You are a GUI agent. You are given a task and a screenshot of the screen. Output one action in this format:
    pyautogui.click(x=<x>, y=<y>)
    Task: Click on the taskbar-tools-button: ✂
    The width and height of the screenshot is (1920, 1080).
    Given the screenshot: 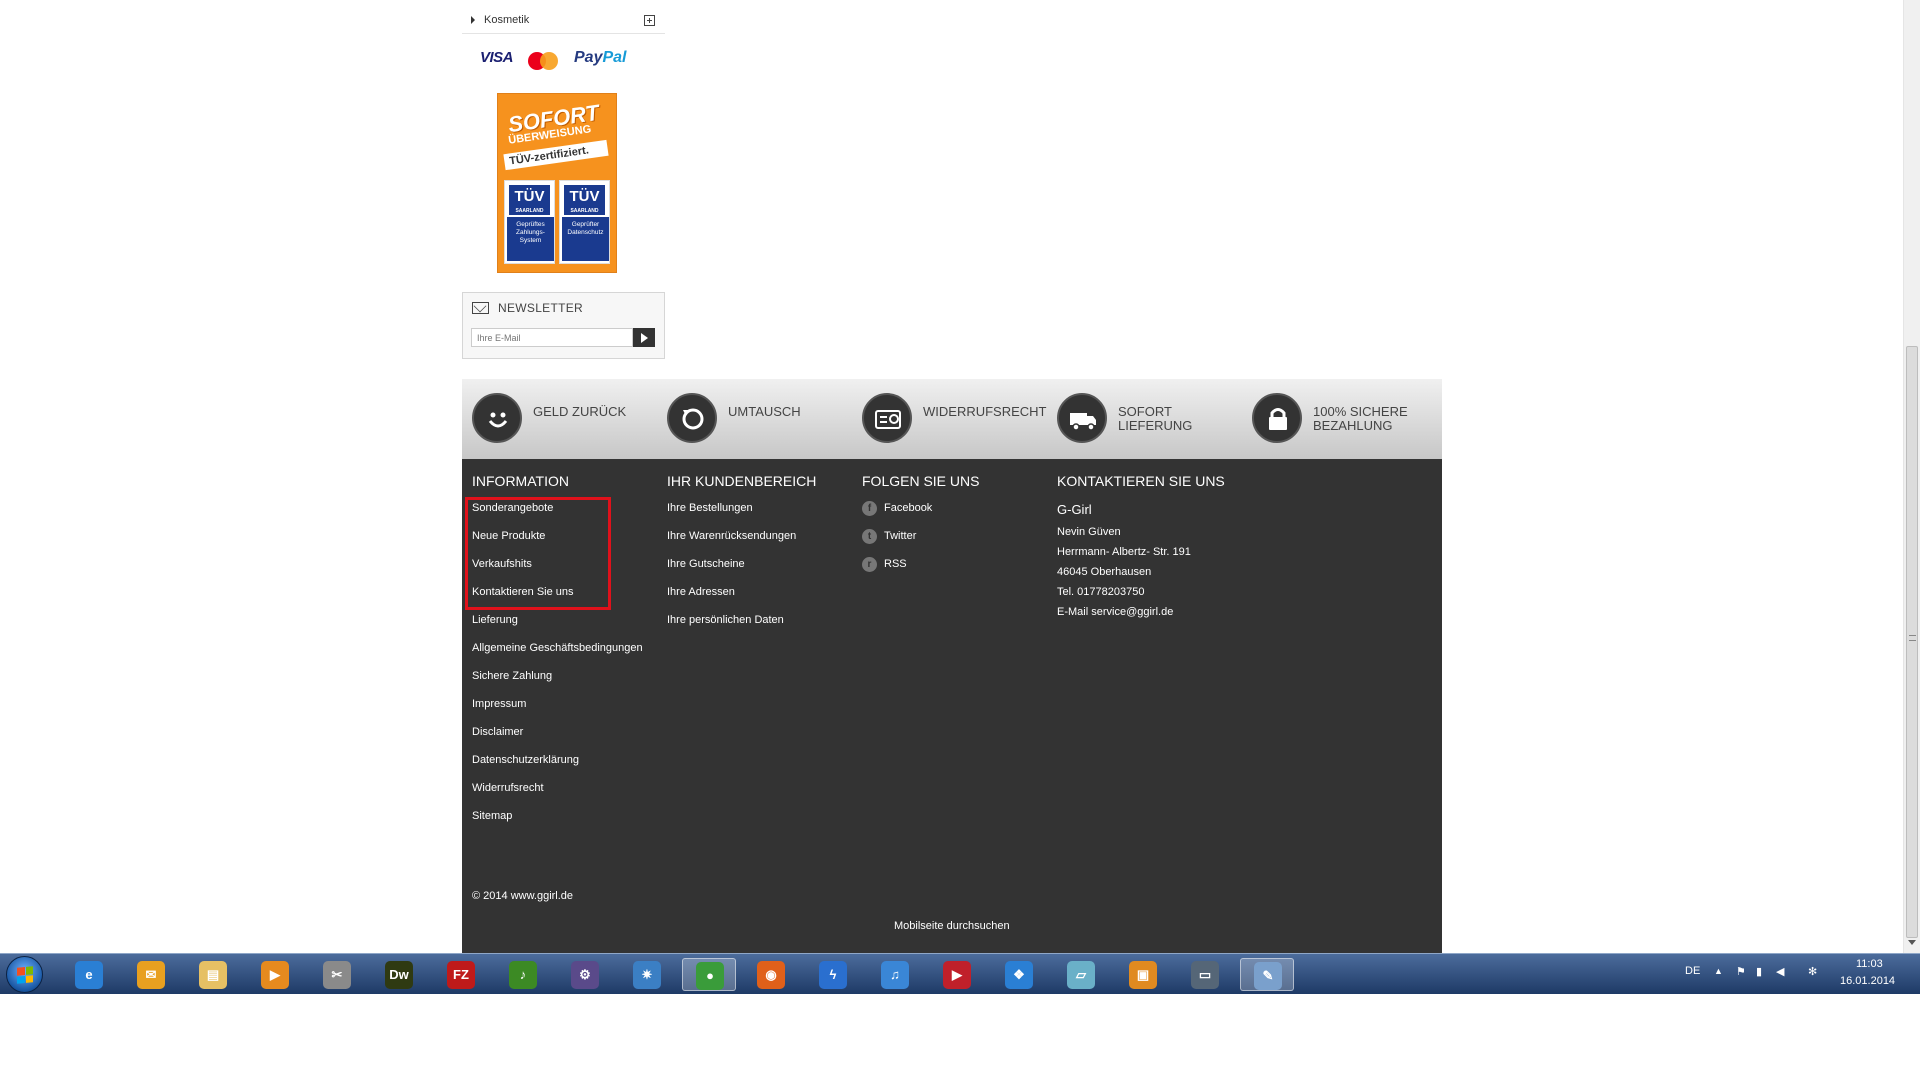 What is the action you would take?
    pyautogui.click(x=337, y=974)
    